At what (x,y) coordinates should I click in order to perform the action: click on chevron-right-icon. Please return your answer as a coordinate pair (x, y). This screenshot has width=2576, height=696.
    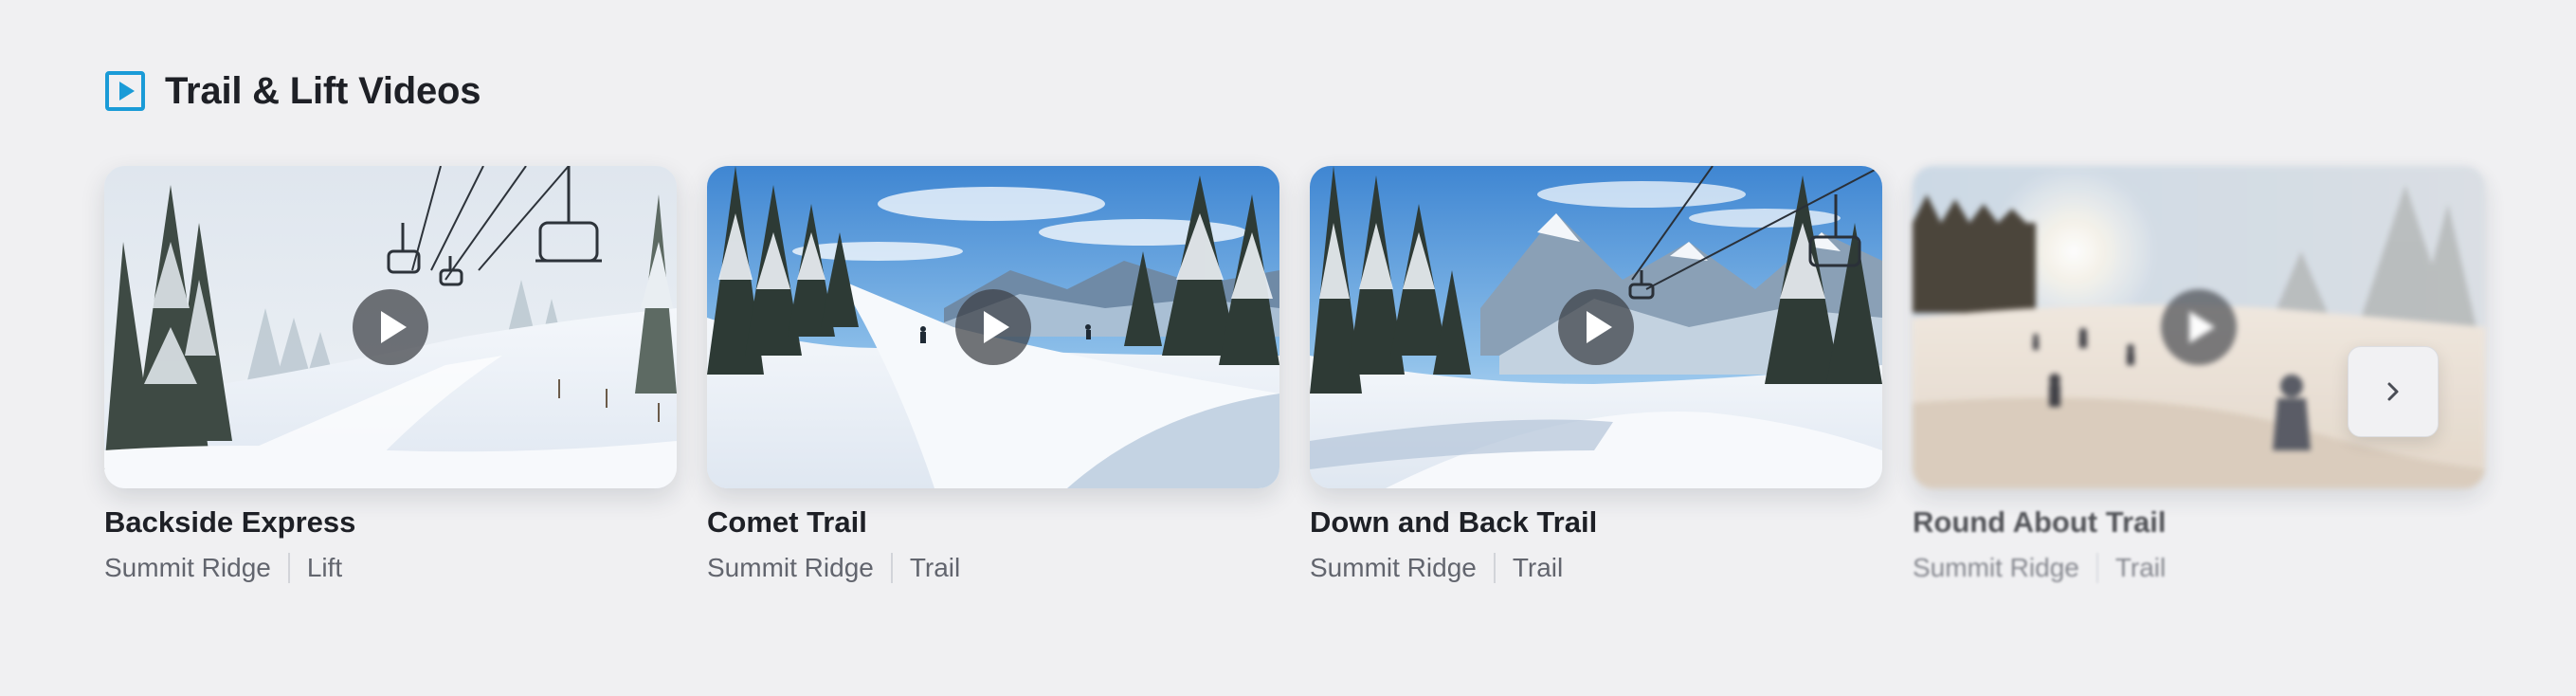
    Looking at the image, I should click on (2393, 391).